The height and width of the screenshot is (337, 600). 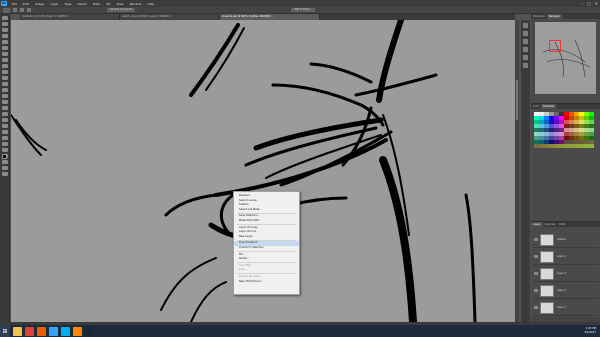 What do you see at coordinates (41, 331) in the screenshot?
I see `firefox-icon` at bounding box center [41, 331].